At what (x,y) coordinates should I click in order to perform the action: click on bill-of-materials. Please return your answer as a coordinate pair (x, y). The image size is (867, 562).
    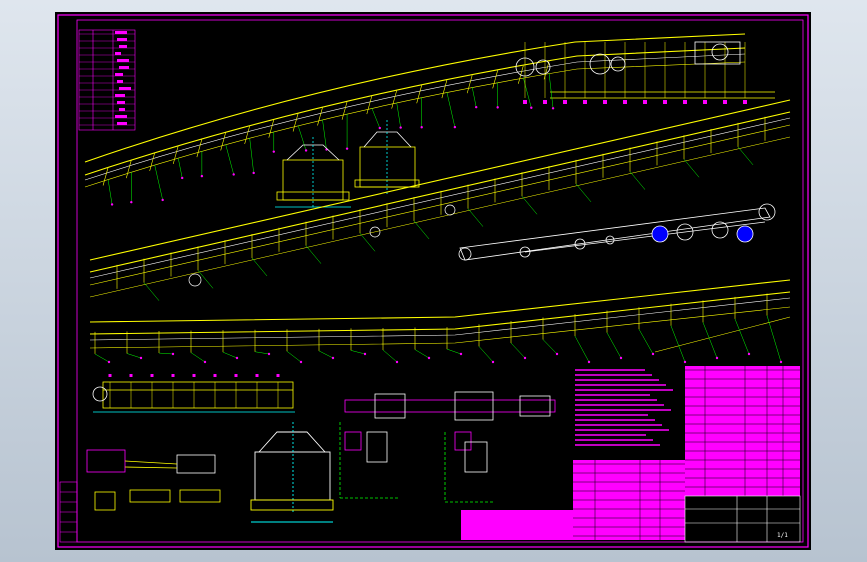
    Looking at the image, I should click on (630, 453).